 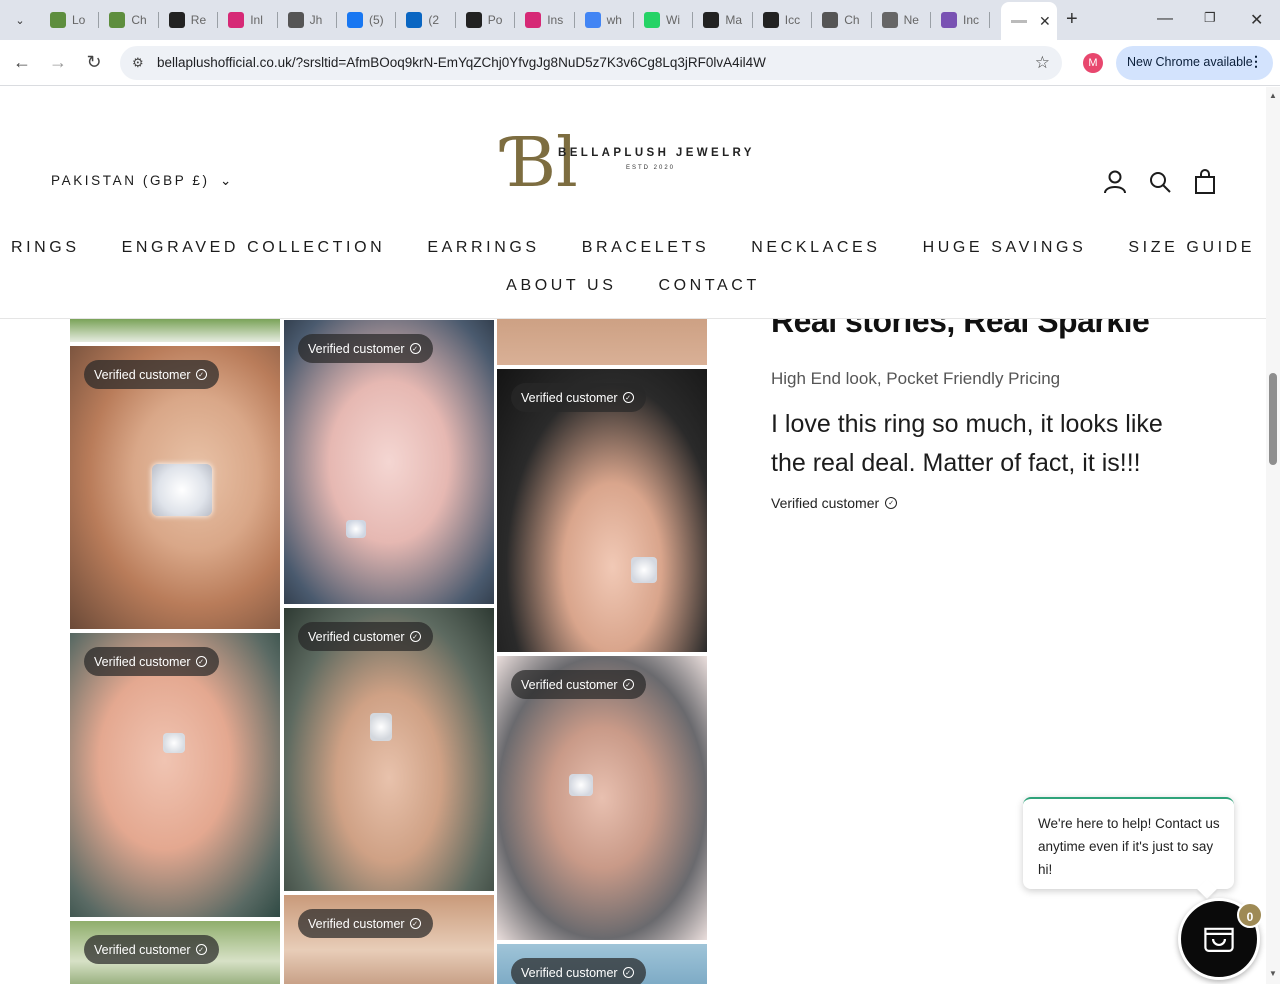 What do you see at coordinates (486, 20) in the screenshot?
I see `browser-tab: Po` at bounding box center [486, 20].